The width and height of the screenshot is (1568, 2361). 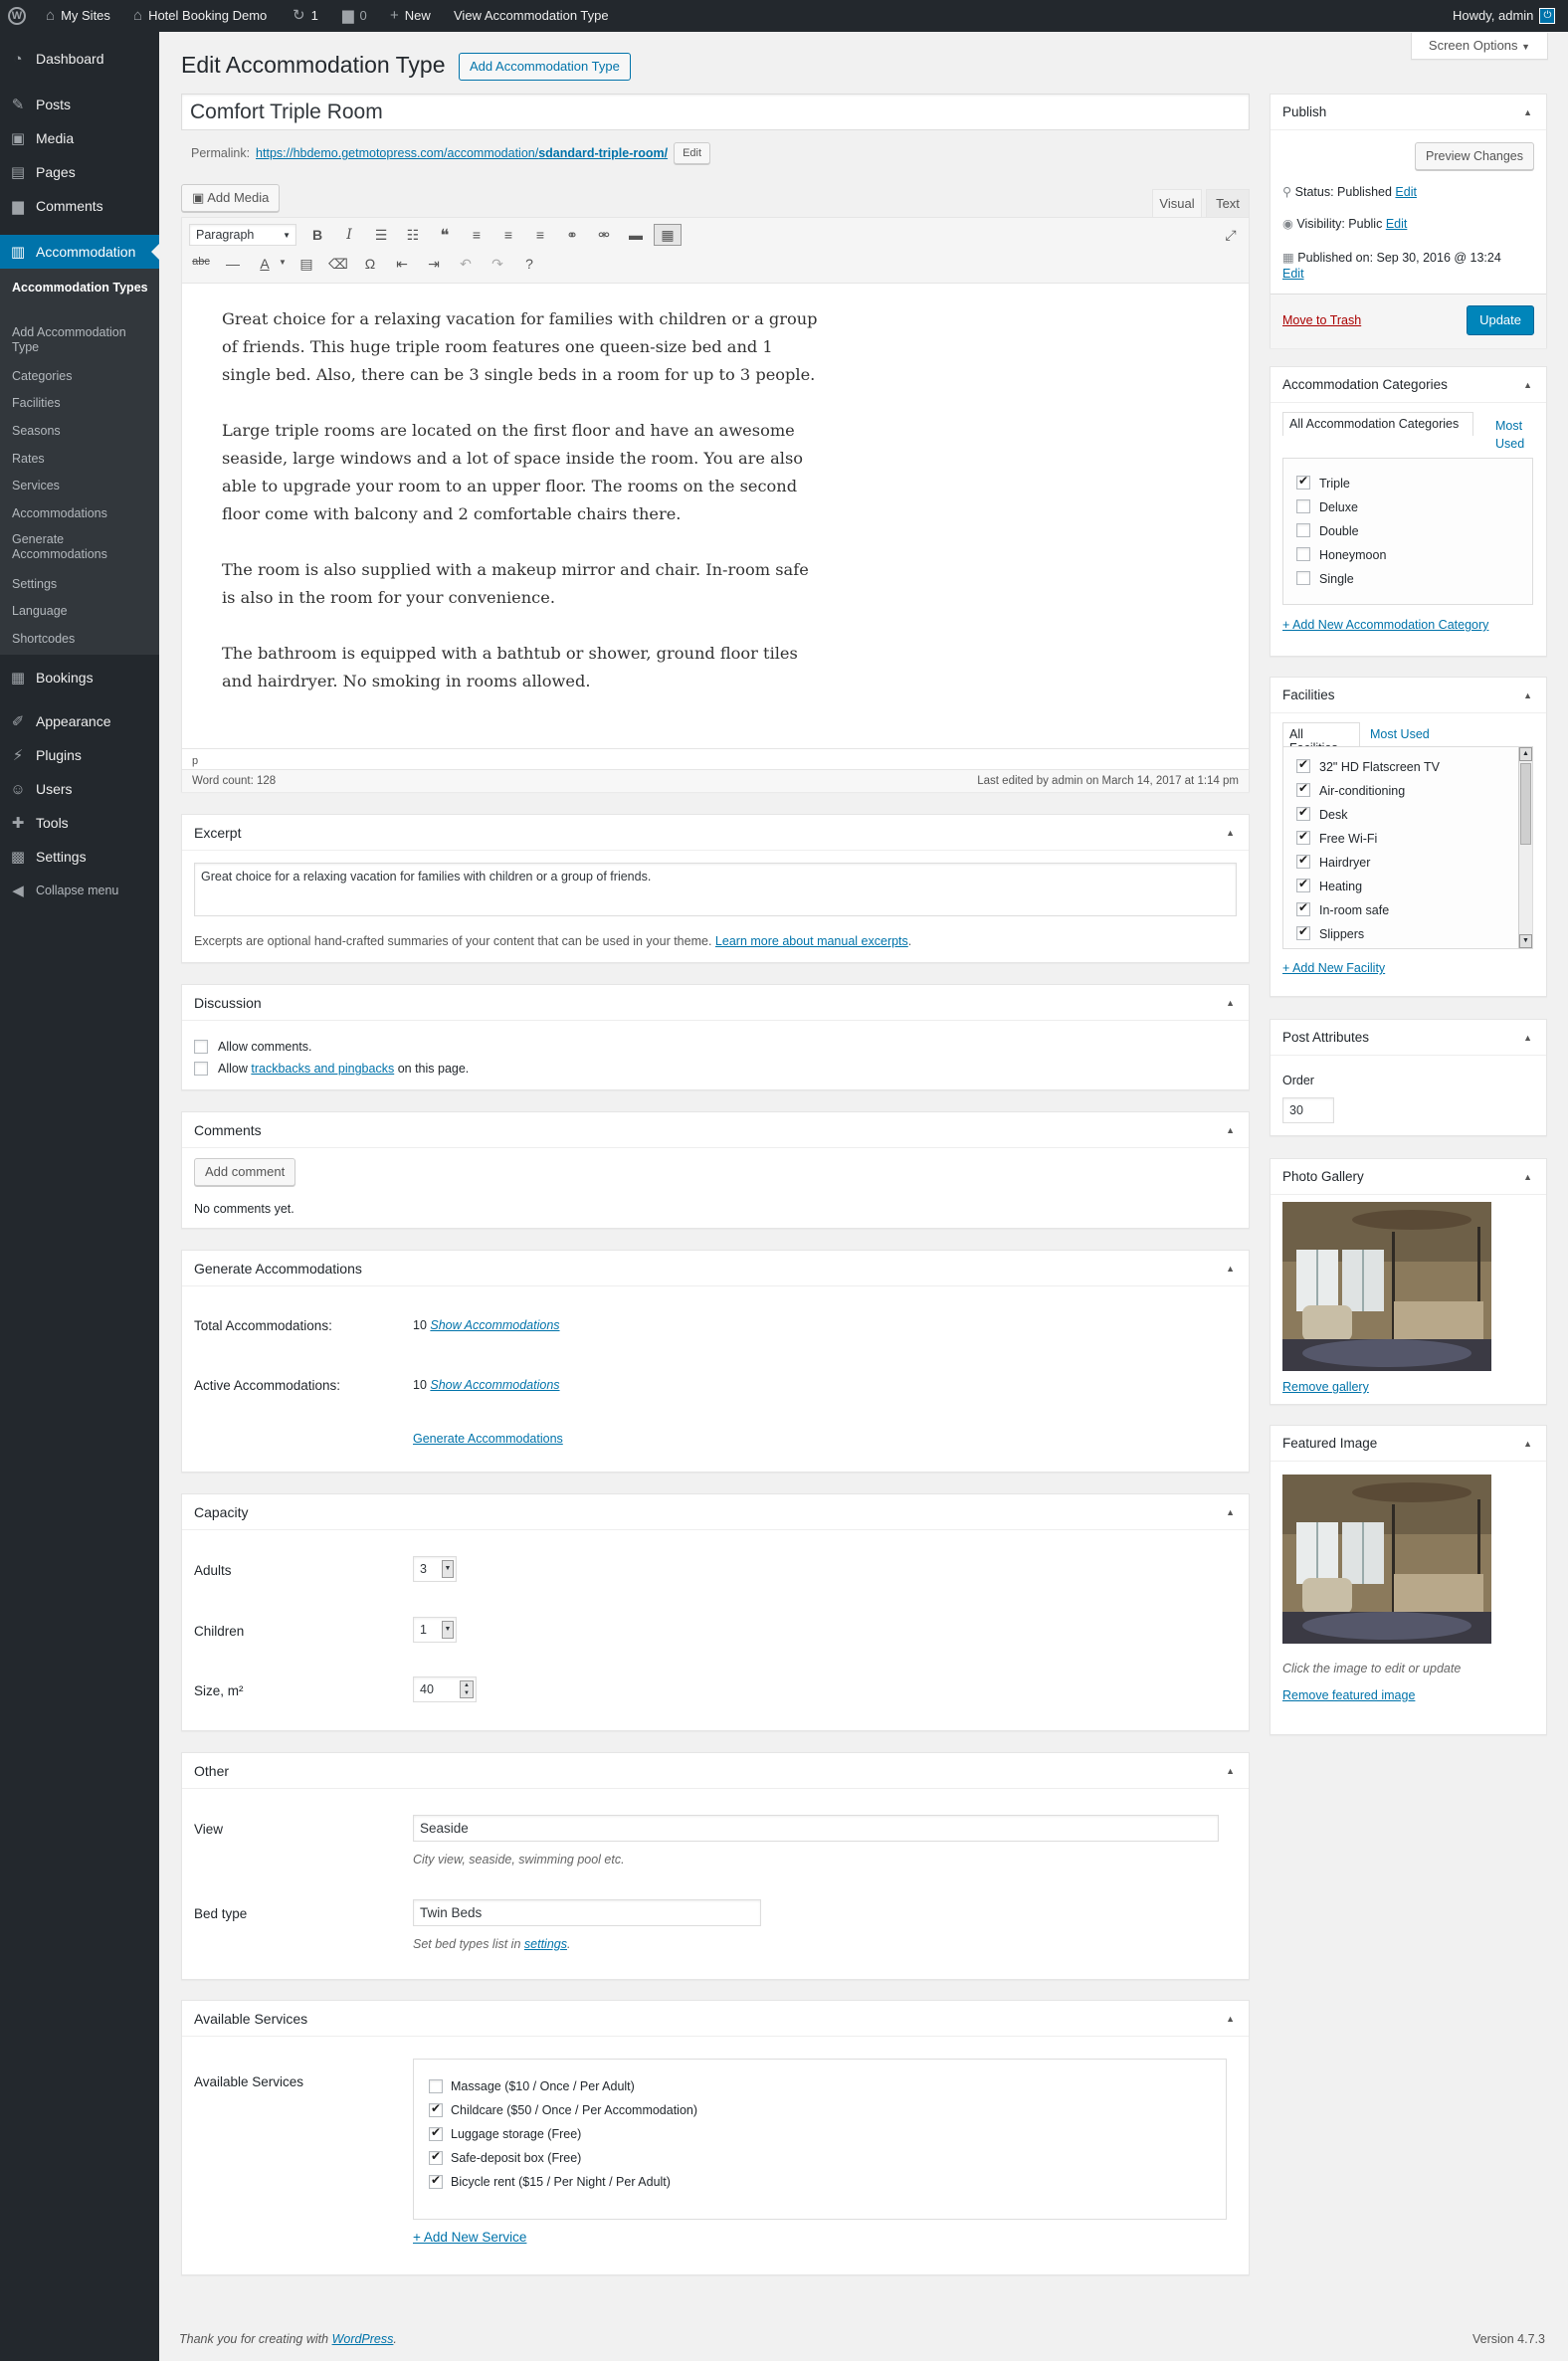 What do you see at coordinates (715, 112) in the screenshot?
I see `post-title-input: Comfort Triple Room` at bounding box center [715, 112].